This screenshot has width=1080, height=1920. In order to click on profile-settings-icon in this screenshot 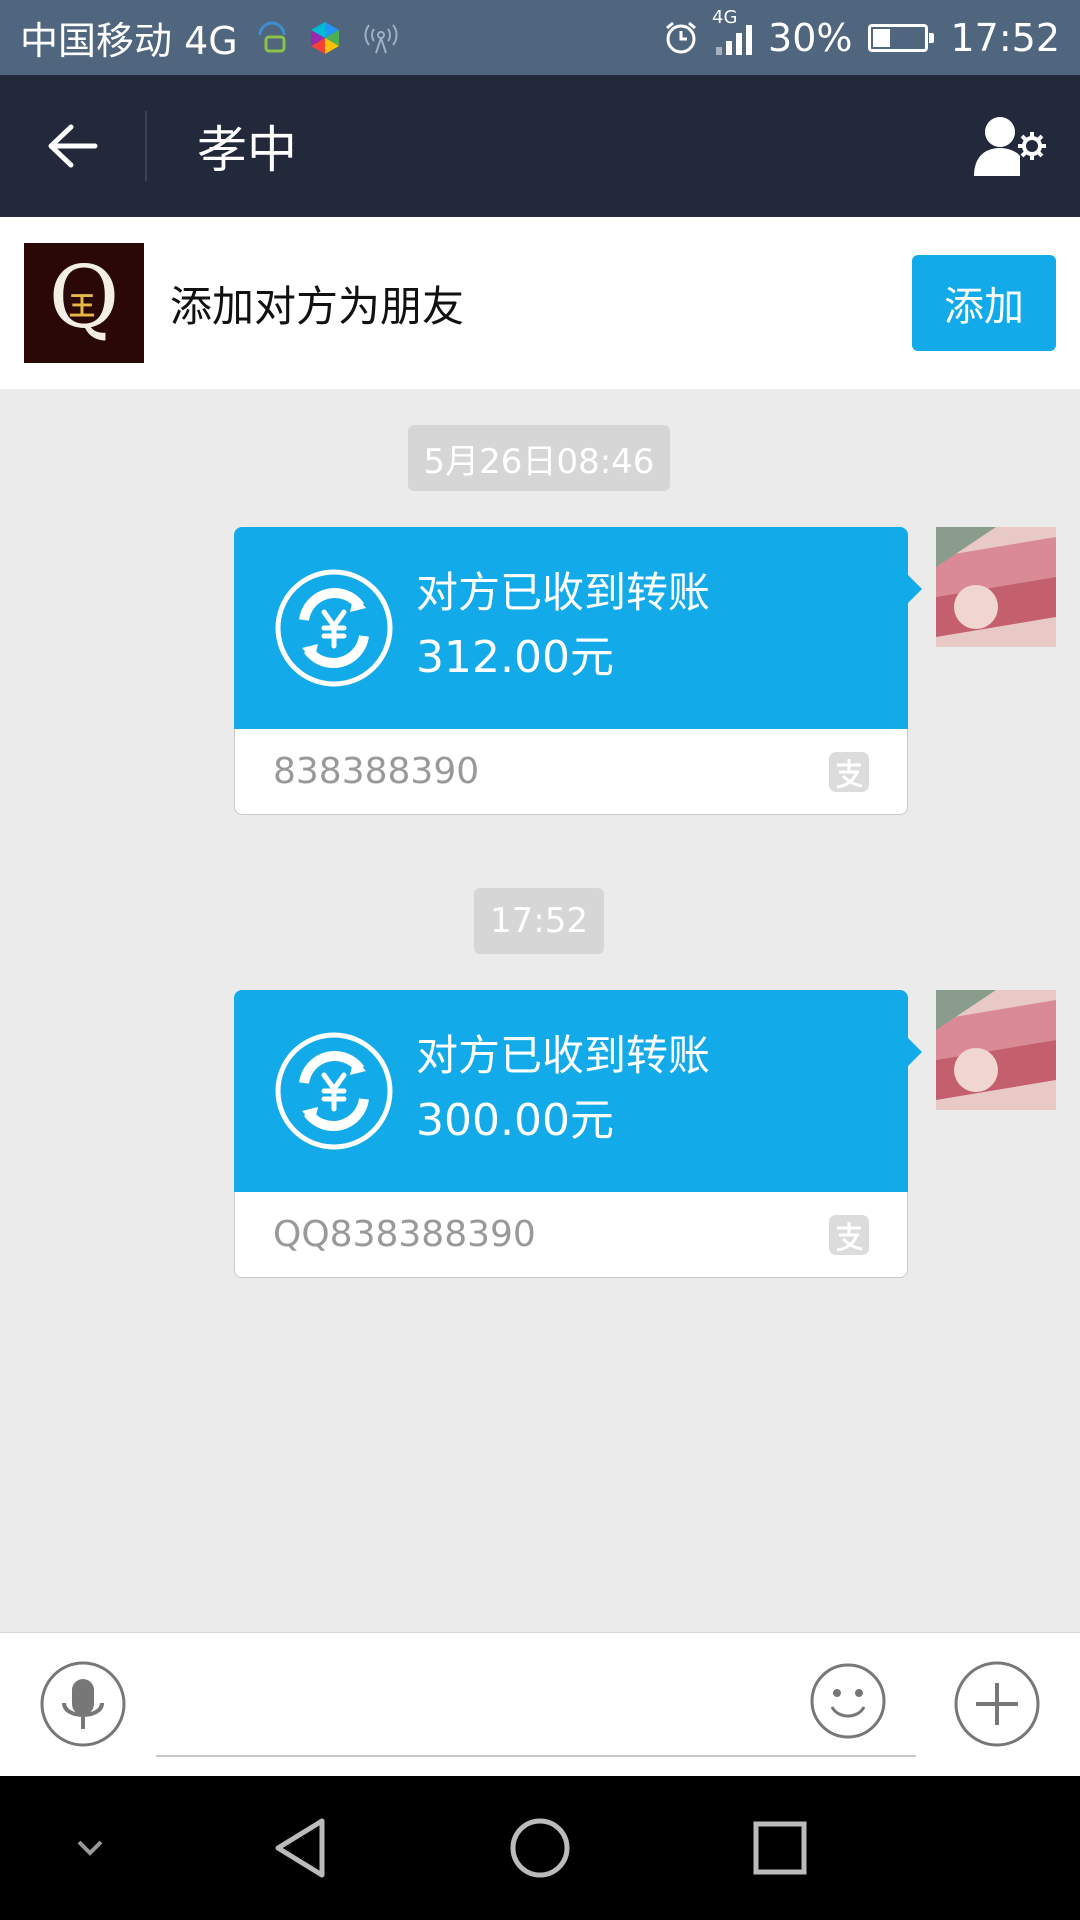, I will do `click(1010, 146)`.